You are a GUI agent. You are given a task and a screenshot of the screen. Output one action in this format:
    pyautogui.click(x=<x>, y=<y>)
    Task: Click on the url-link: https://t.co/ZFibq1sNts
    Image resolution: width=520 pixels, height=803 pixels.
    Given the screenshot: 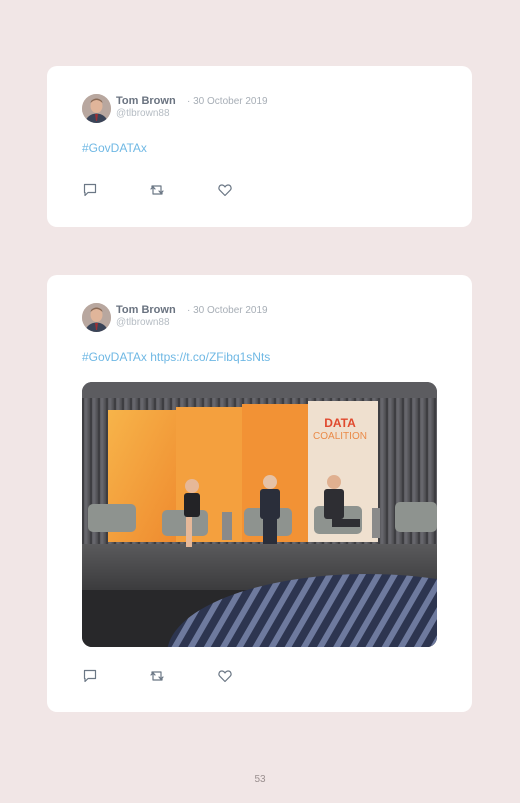 What is the action you would take?
    pyautogui.click(x=210, y=357)
    